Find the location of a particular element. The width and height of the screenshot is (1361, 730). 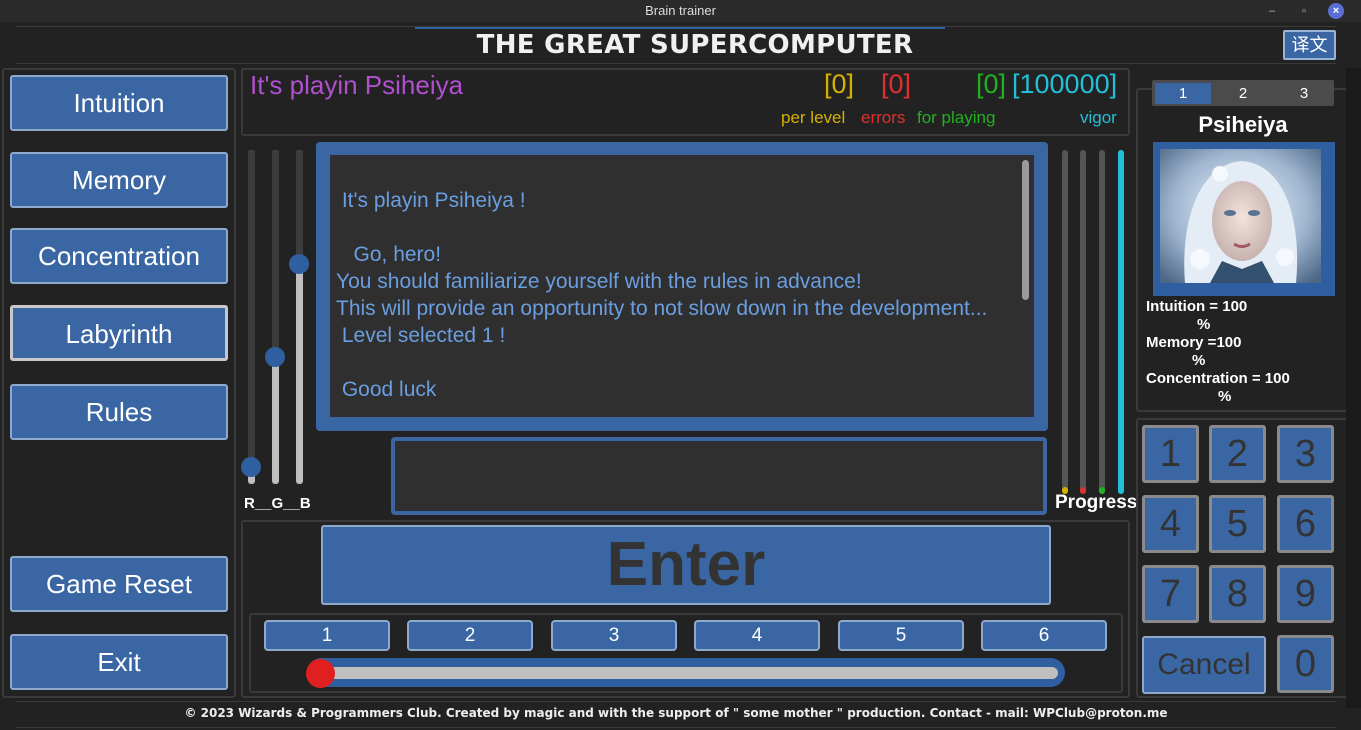

window-edge is located at coordinates (1353, 388).